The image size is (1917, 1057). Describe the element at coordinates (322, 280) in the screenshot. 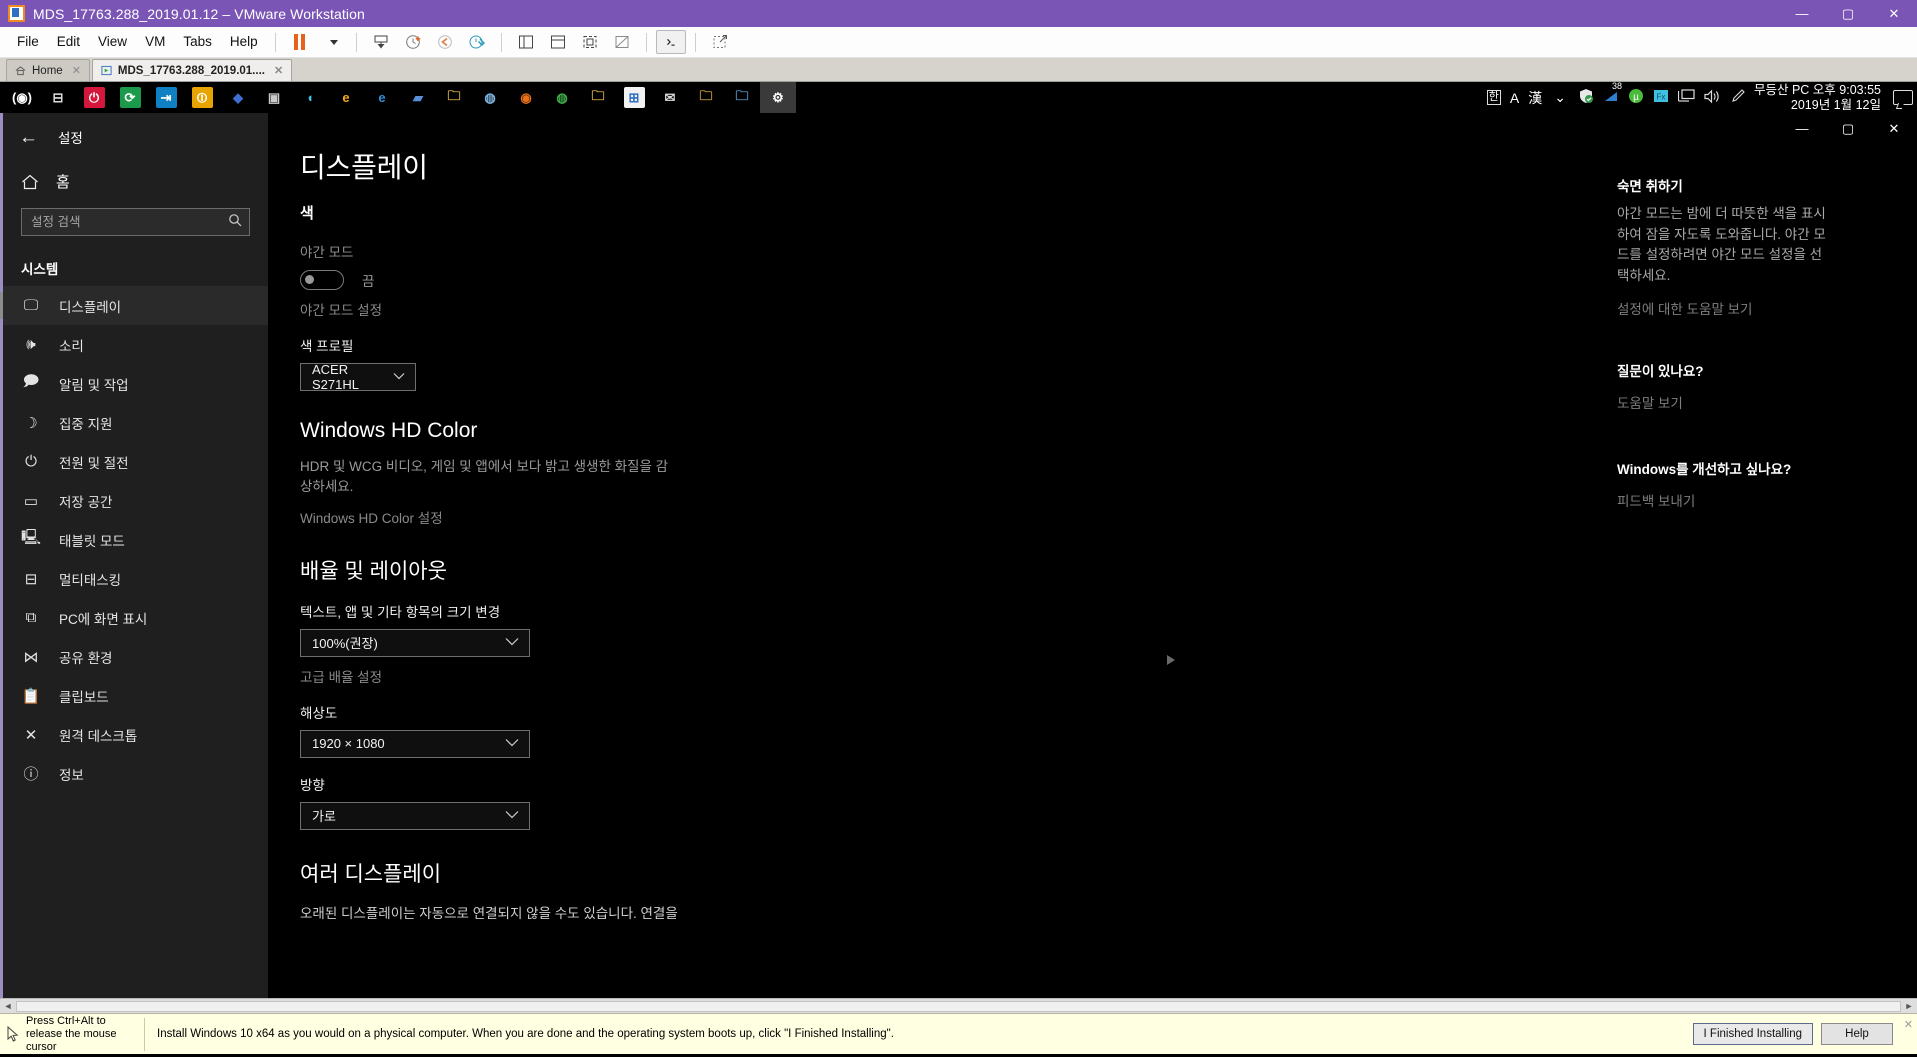

I see `night-light-toggle` at that location.